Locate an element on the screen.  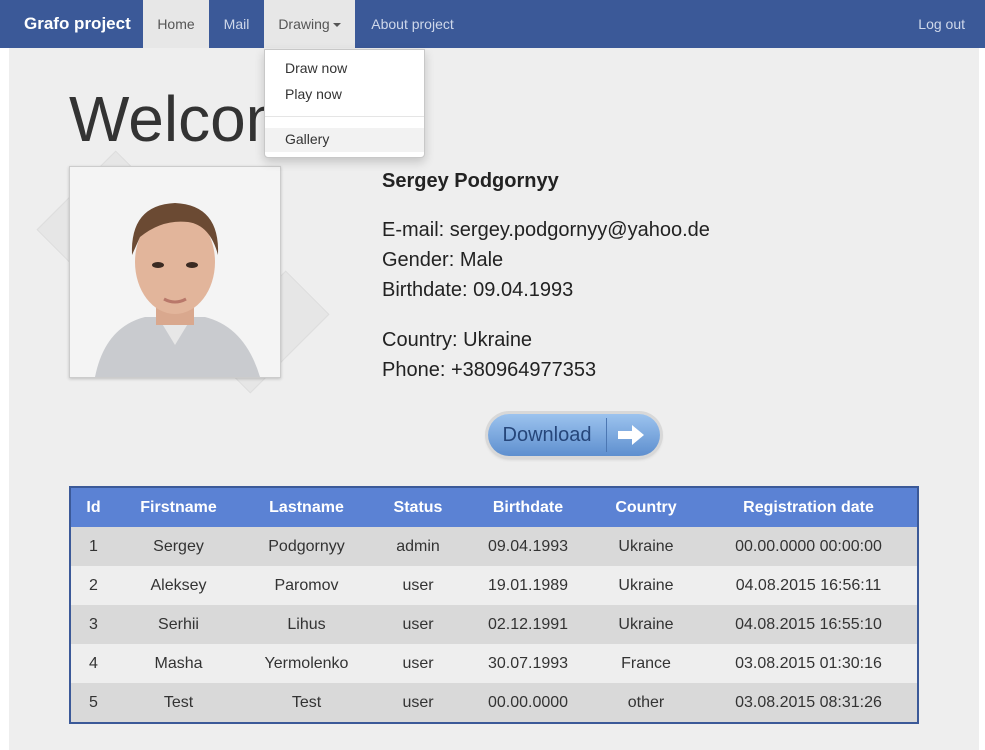
avatar-image is located at coordinates (175, 272).